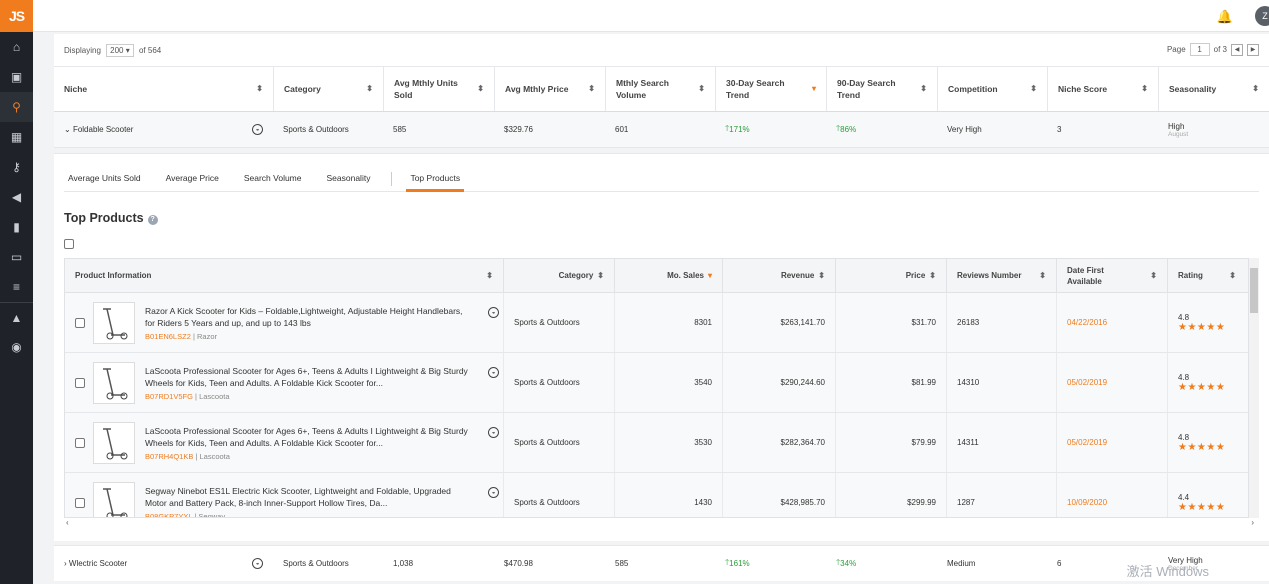  What do you see at coordinates (16, 47) in the screenshot?
I see `home-icon: ⌂` at bounding box center [16, 47].